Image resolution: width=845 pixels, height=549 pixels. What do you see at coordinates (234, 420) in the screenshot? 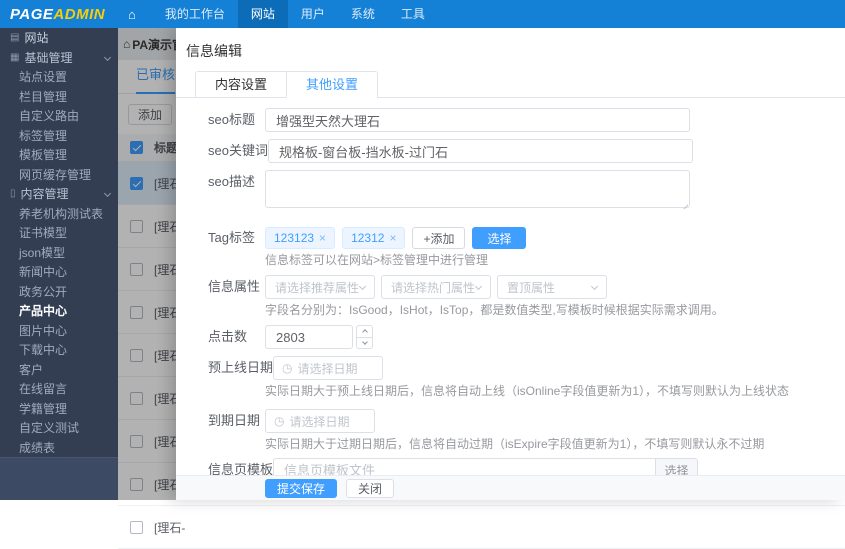
I see `expire-date-label: 到期日期` at bounding box center [234, 420].